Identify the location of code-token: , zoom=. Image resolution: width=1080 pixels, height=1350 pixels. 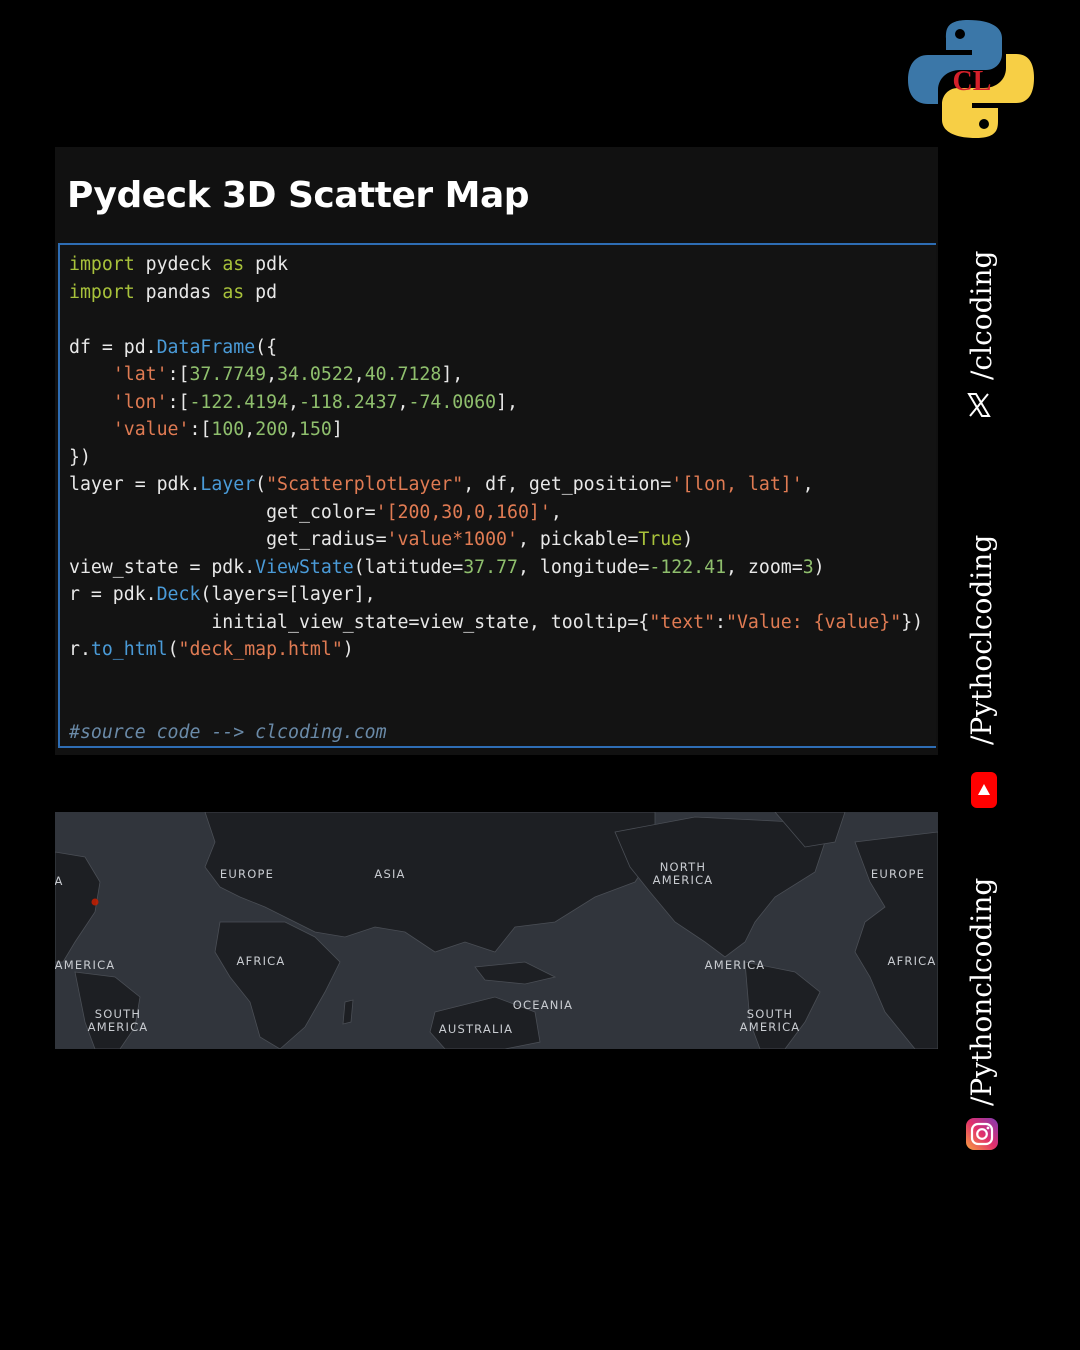
(764, 567).